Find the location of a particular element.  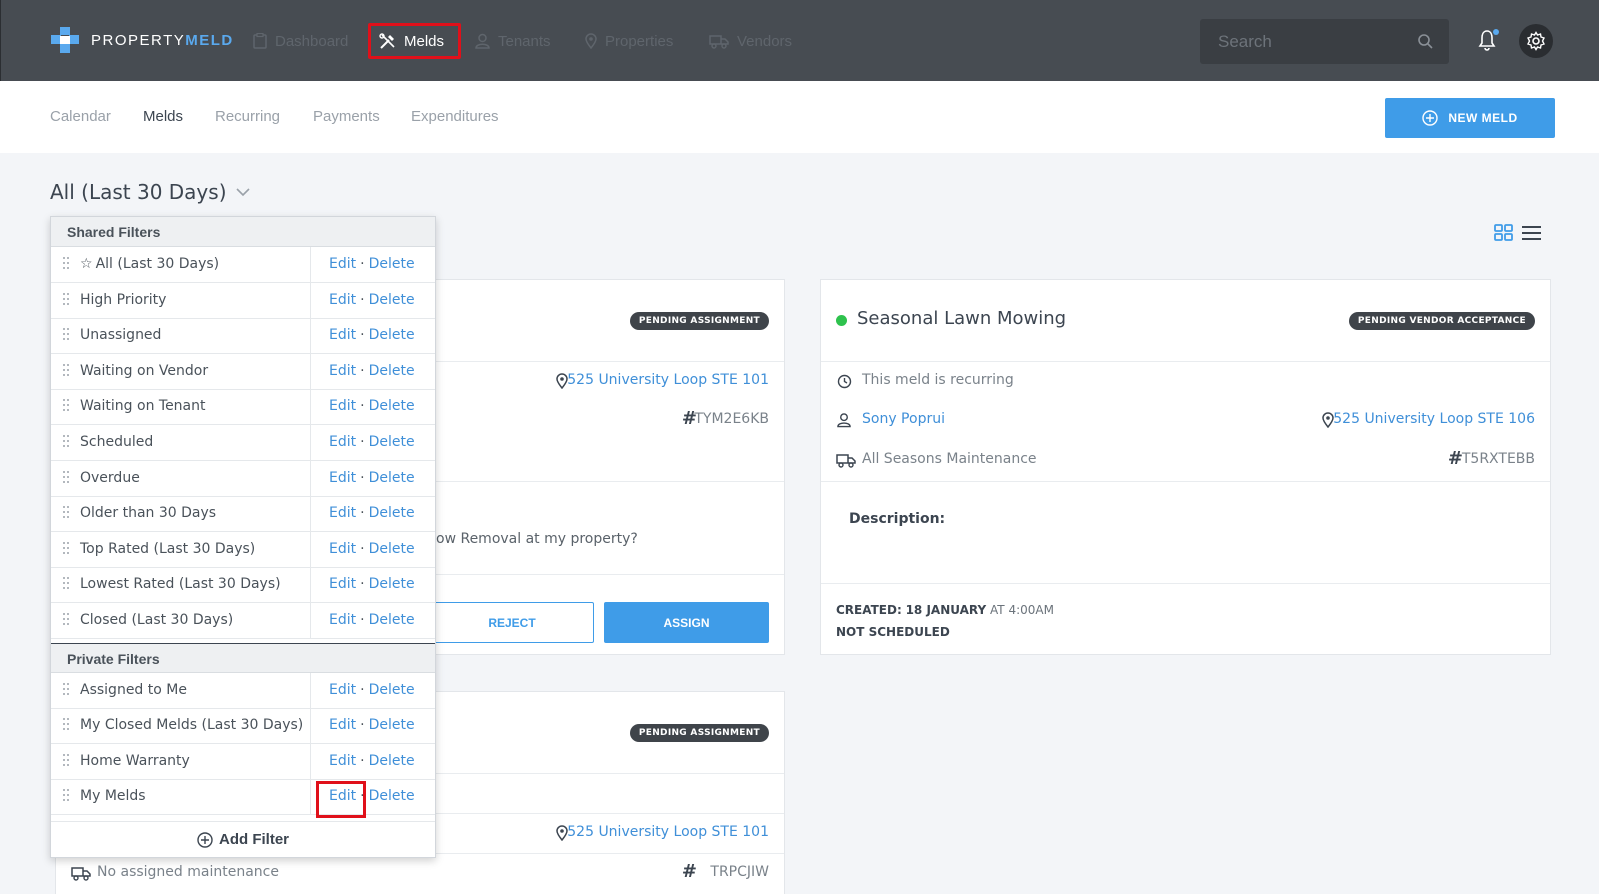

filter-label: My Melds is located at coordinates (113, 796).